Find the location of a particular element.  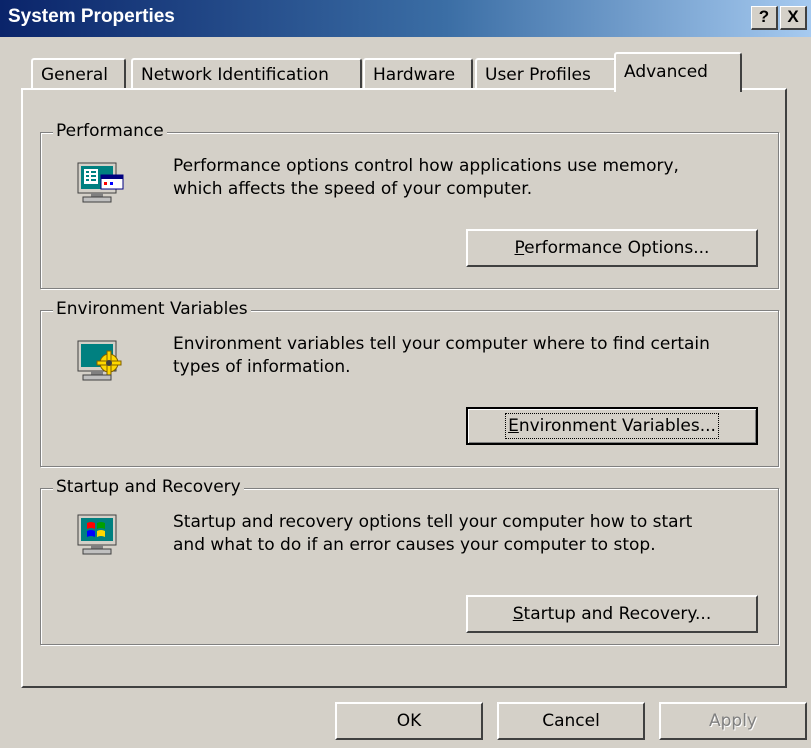

close-button: X is located at coordinates (793, 18).